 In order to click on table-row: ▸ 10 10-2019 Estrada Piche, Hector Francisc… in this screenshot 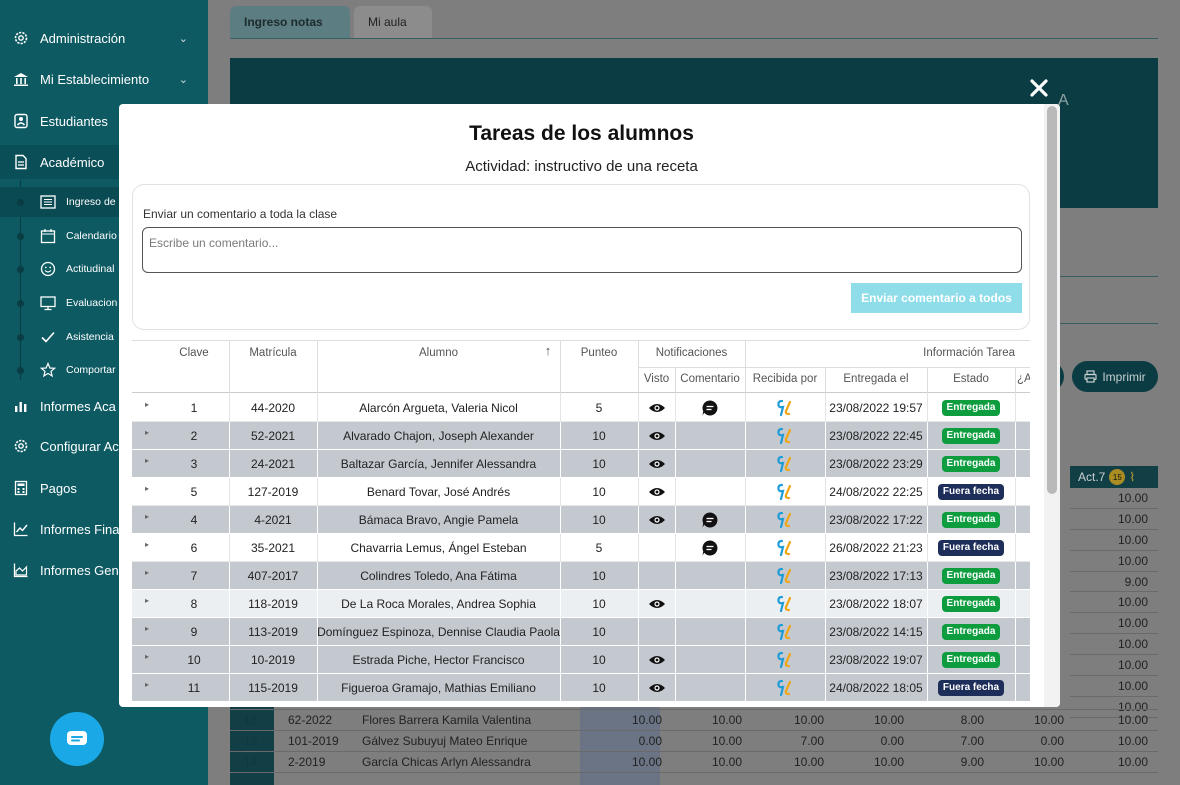, I will do `click(581, 660)`.